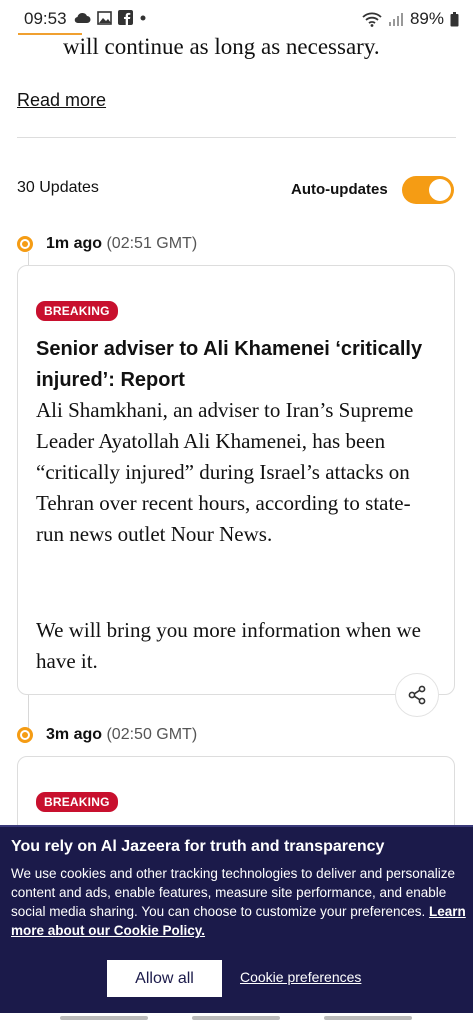 This screenshot has width=473, height=1024. I want to click on post-ago: 3m ago, so click(74, 734).